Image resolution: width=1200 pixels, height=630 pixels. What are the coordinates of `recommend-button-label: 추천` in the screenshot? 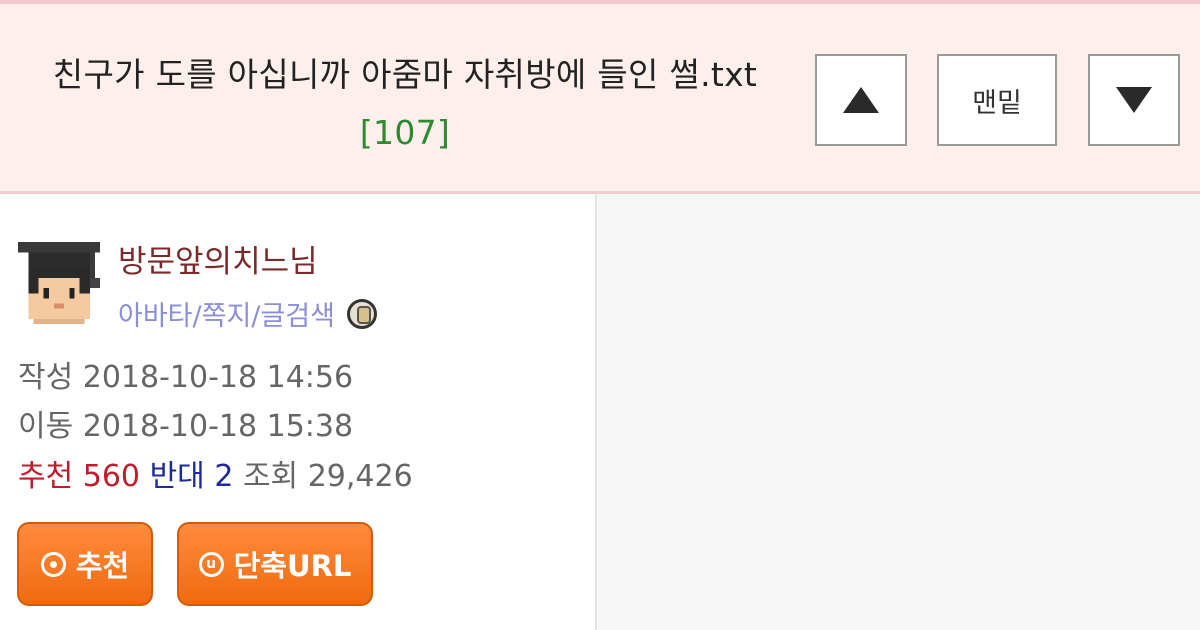 It's located at (102, 566).